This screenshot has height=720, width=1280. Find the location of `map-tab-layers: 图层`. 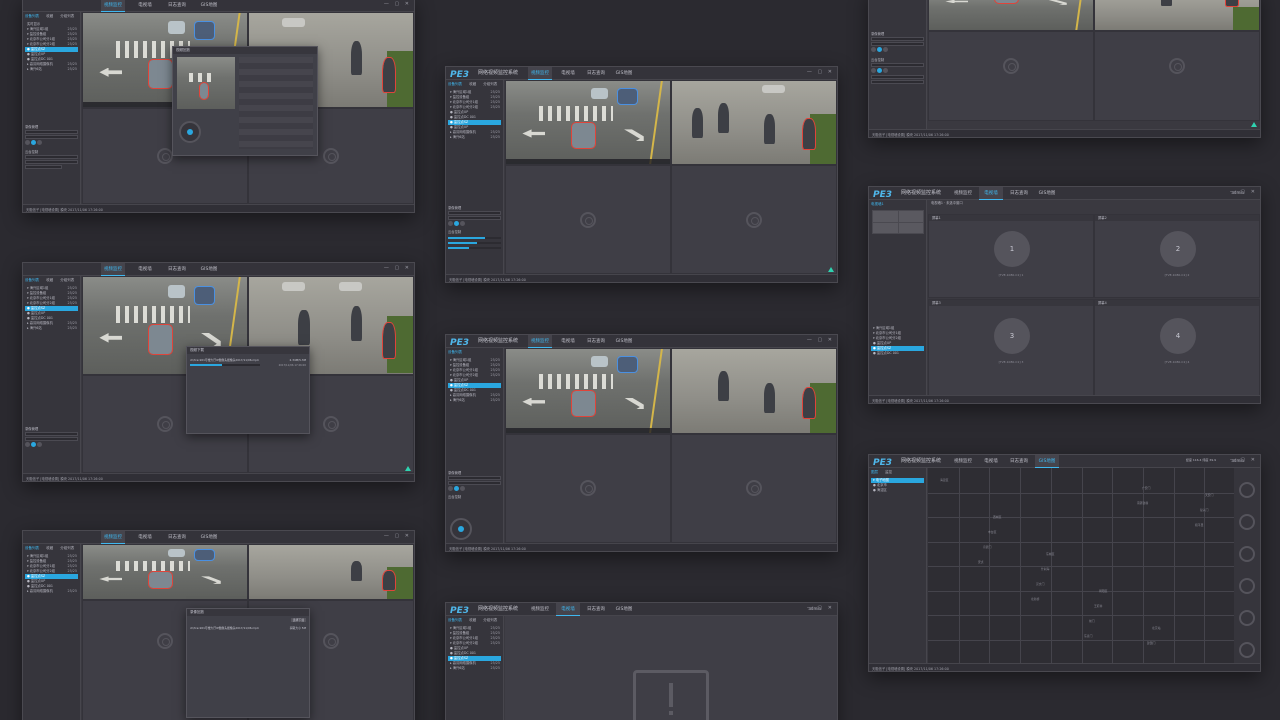

map-tab-layers: 图层 is located at coordinates (874, 472).